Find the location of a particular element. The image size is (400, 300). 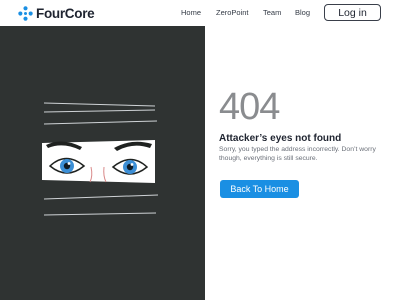

diamond-dots-icon is located at coordinates (25, 13).